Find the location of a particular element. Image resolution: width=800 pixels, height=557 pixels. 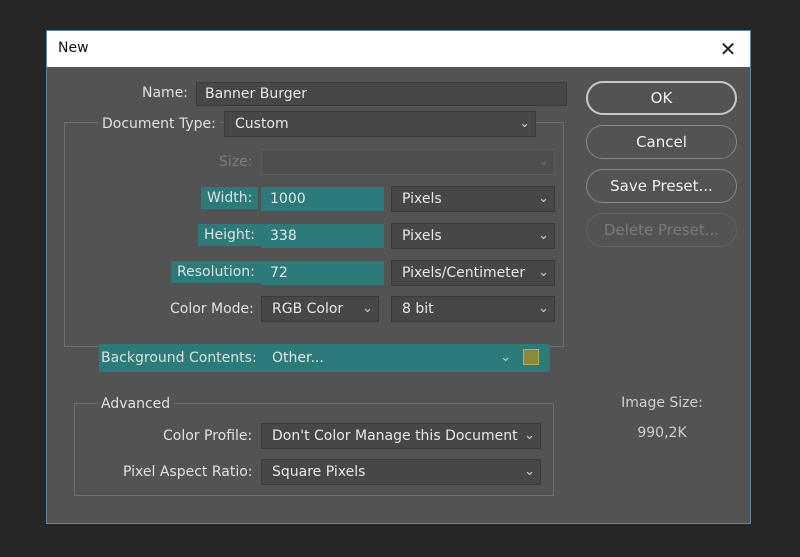

background-contents-label: Background Contents: is located at coordinates (179, 358).